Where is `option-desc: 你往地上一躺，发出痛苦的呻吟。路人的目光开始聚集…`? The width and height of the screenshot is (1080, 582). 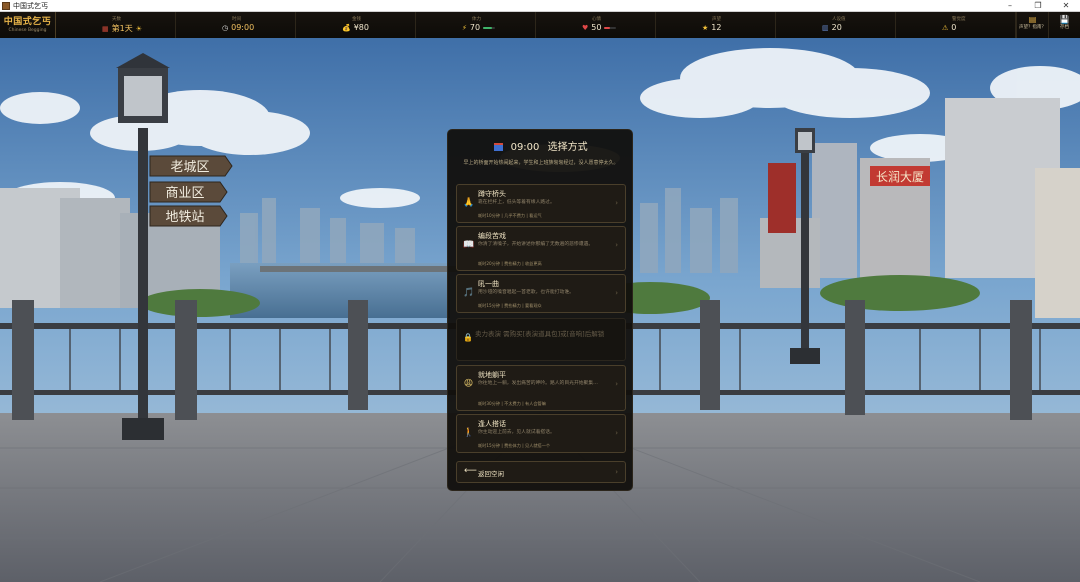 option-desc: 你往地上一躺，发出痛苦的呻吟。路人的目光开始聚集… is located at coordinates (538, 383).